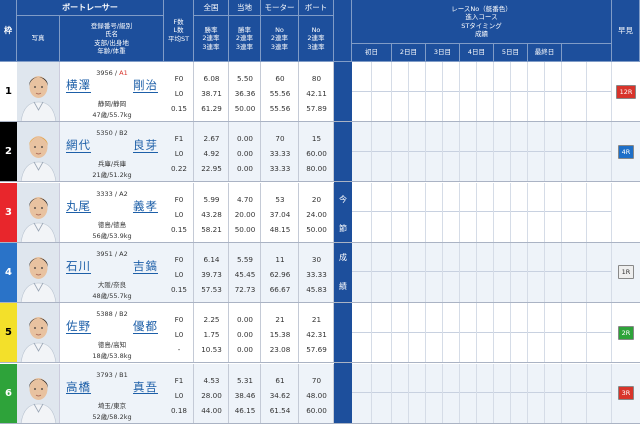  What do you see at coordinates (145, 387) in the screenshot?
I see `given-name: 真吾` at bounding box center [145, 387].